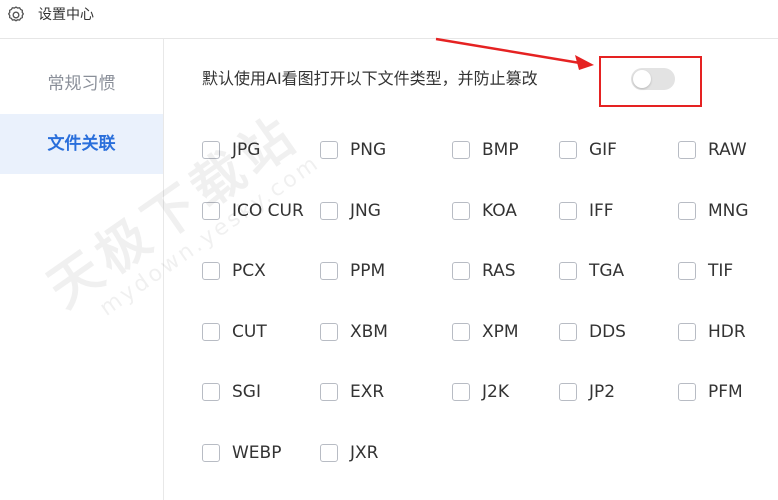 This screenshot has width=778, height=500. What do you see at coordinates (650, 81) in the screenshot?
I see `annotation-highlight-box` at bounding box center [650, 81].